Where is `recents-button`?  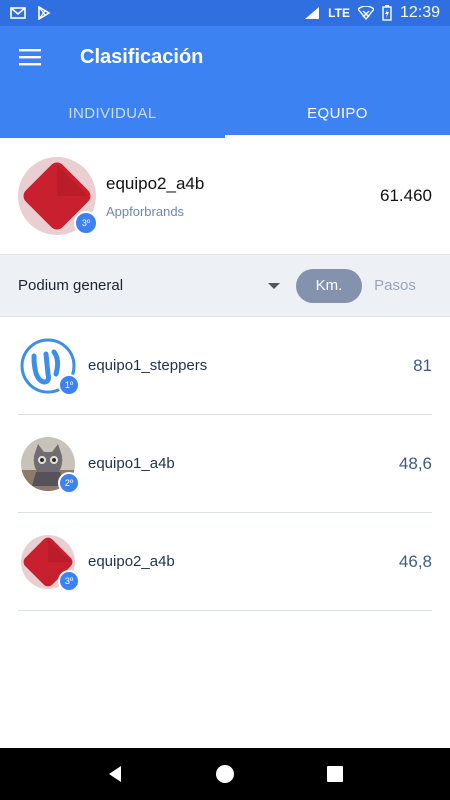 recents-button is located at coordinates (335, 774).